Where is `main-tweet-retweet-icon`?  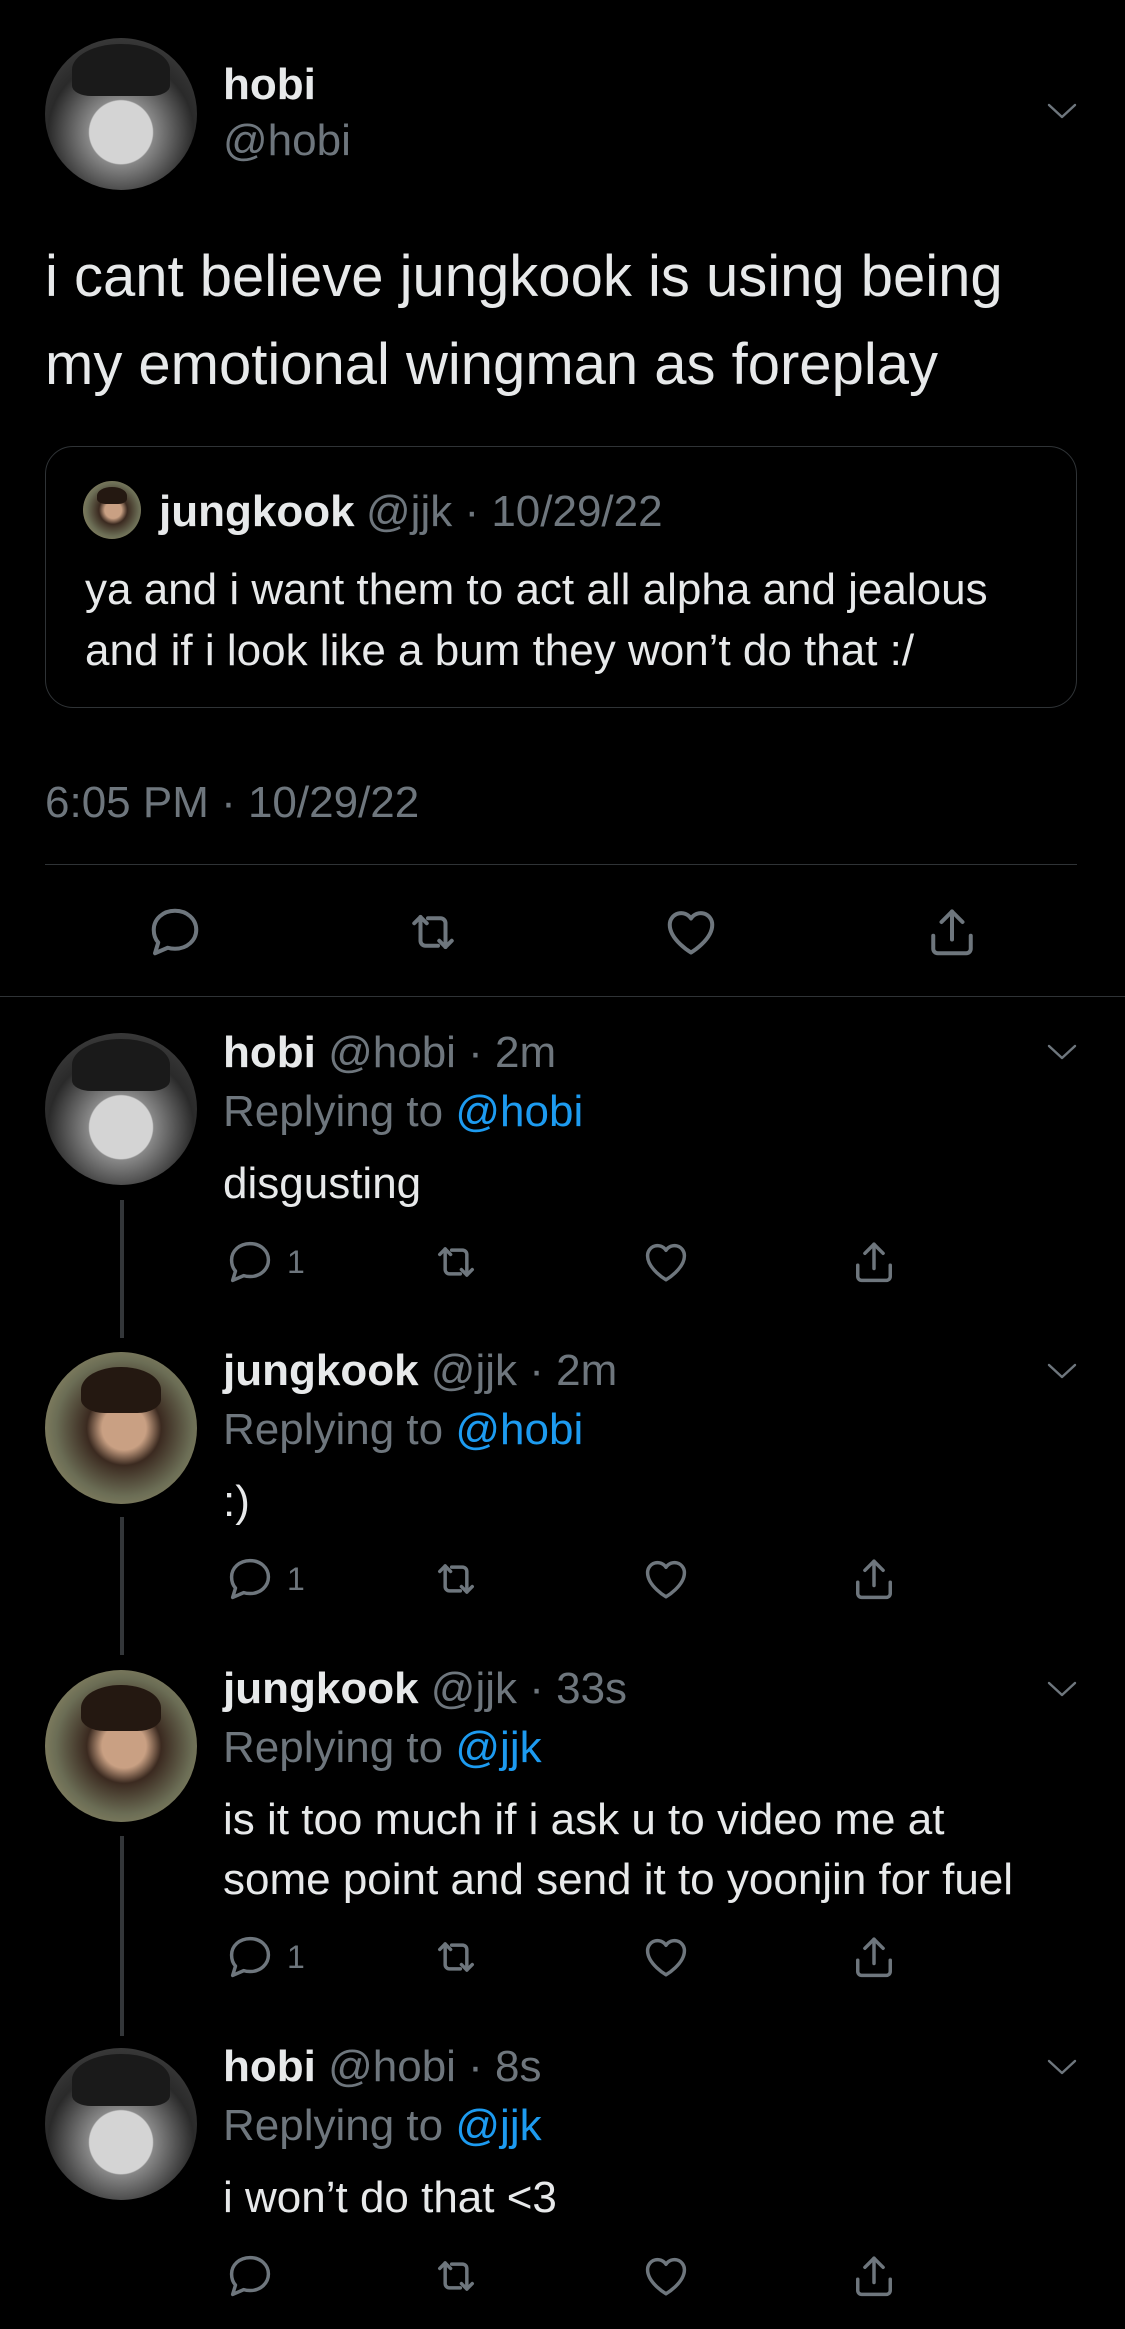 main-tweet-retweet-icon is located at coordinates (433, 932).